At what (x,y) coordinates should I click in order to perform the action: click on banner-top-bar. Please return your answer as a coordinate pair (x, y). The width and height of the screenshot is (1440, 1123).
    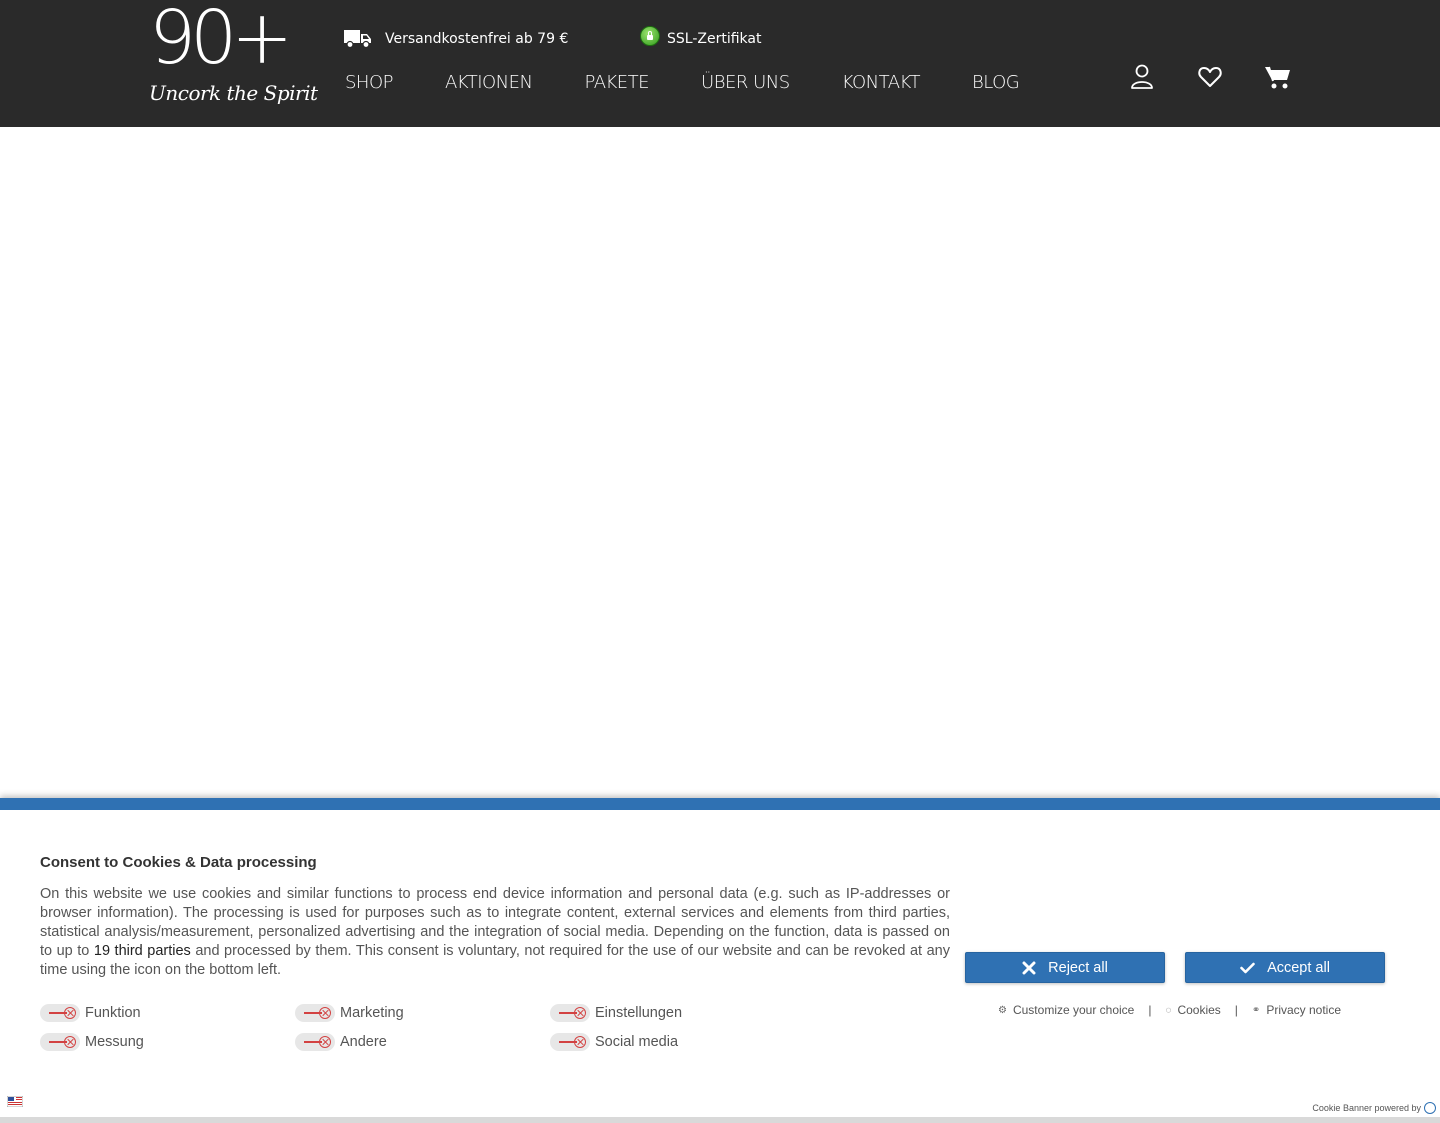
    Looking at the image, I should click on (720, 804).